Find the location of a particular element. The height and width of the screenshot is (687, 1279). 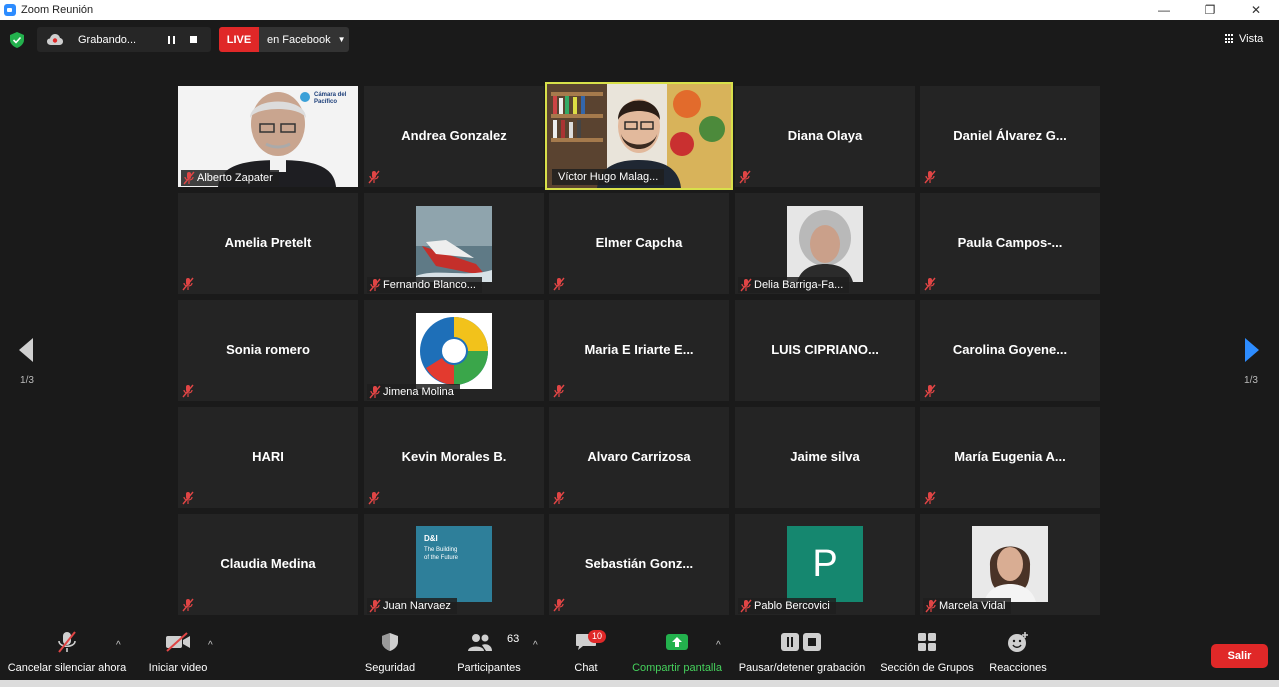

leave-meeting-button: Salir is located at coordinates (1239, 656).